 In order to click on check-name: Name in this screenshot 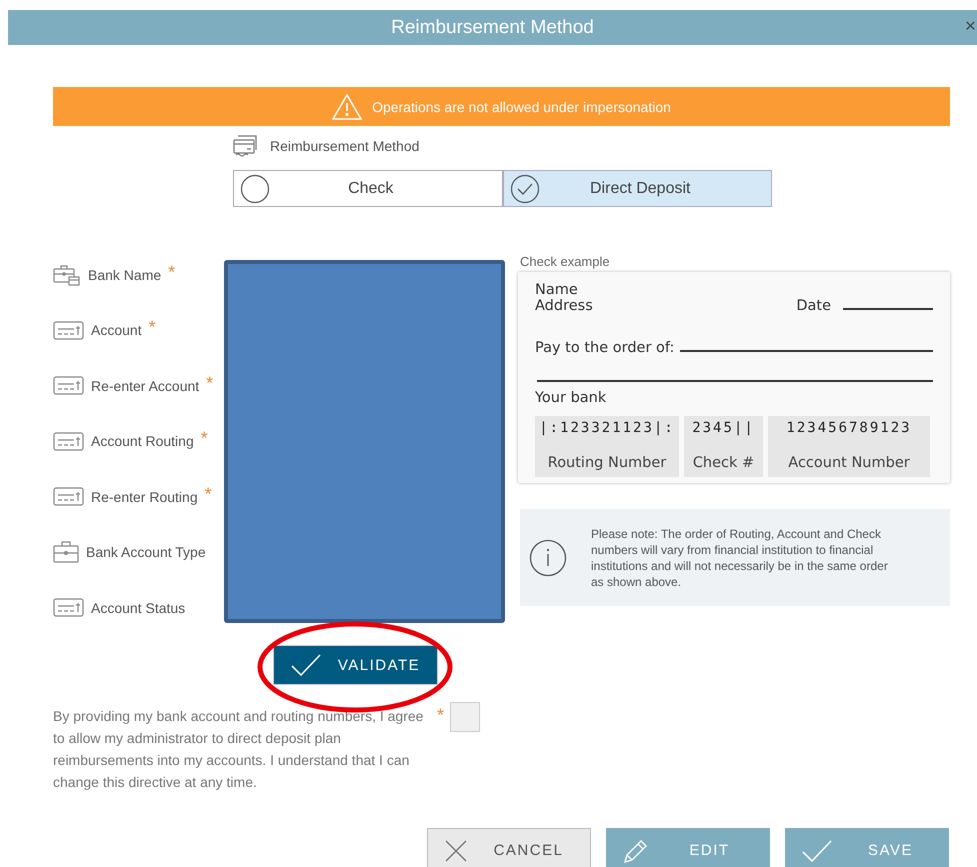, I will do `click(556, 290)`.